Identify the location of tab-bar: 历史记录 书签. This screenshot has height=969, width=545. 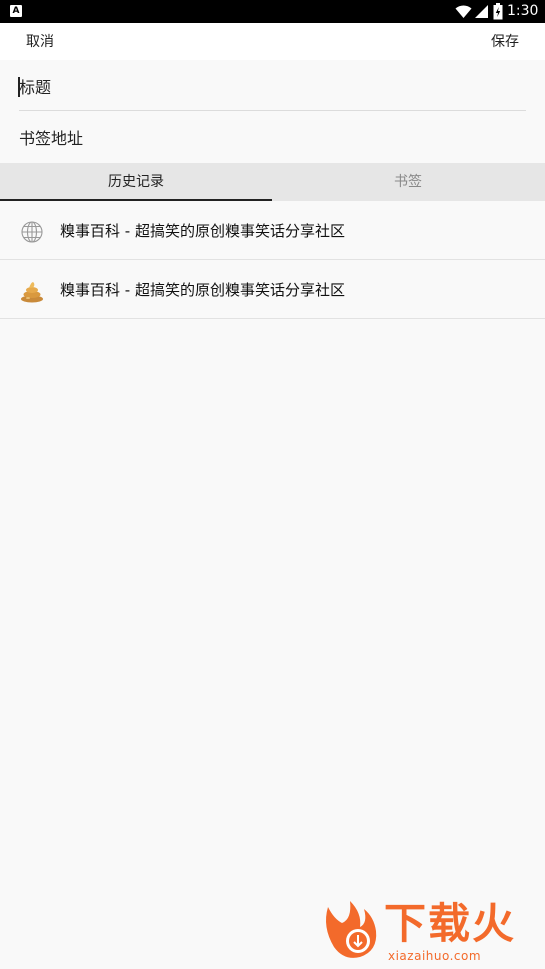
(272, 182).